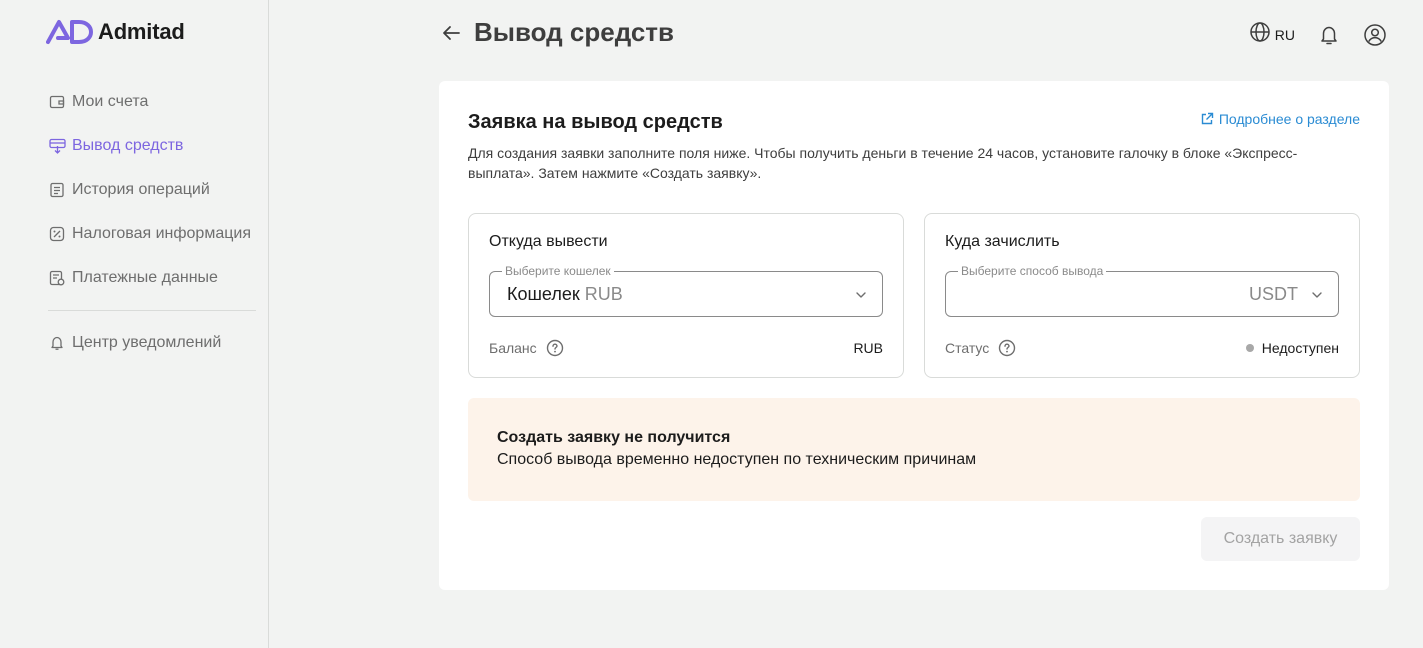 The height and width of the screenshot is (648, 1423). What do you see at coordinates (967, 348) in the screenshot?
I see `status-label: Статус` at bounding box center [967, 348].